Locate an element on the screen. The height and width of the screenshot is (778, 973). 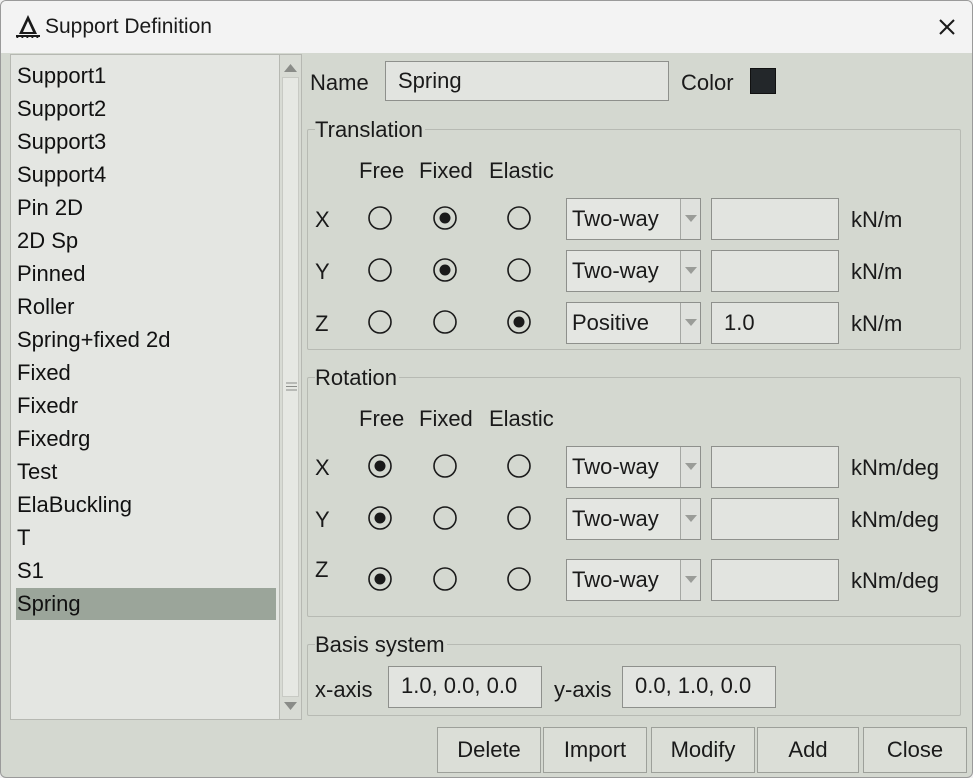
rotation-y-type-select: Two-way is located at coordinates (633, 519).